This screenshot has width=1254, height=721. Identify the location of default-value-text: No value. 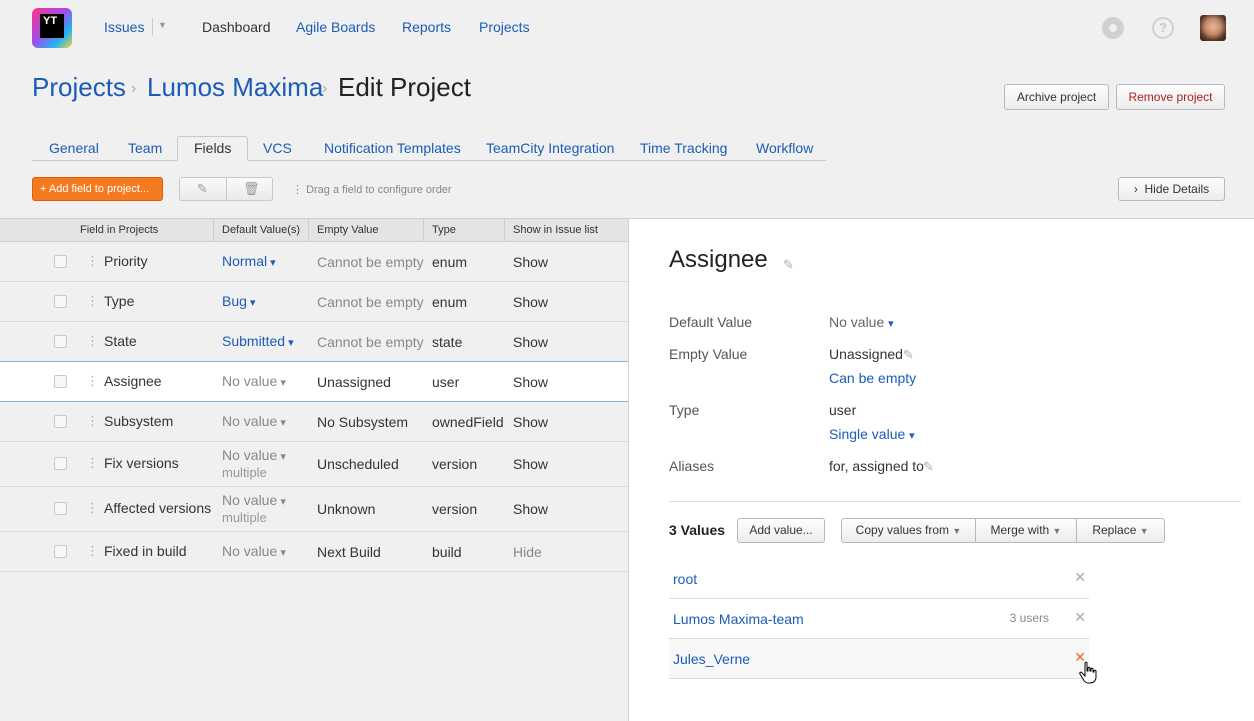
(857, 322).